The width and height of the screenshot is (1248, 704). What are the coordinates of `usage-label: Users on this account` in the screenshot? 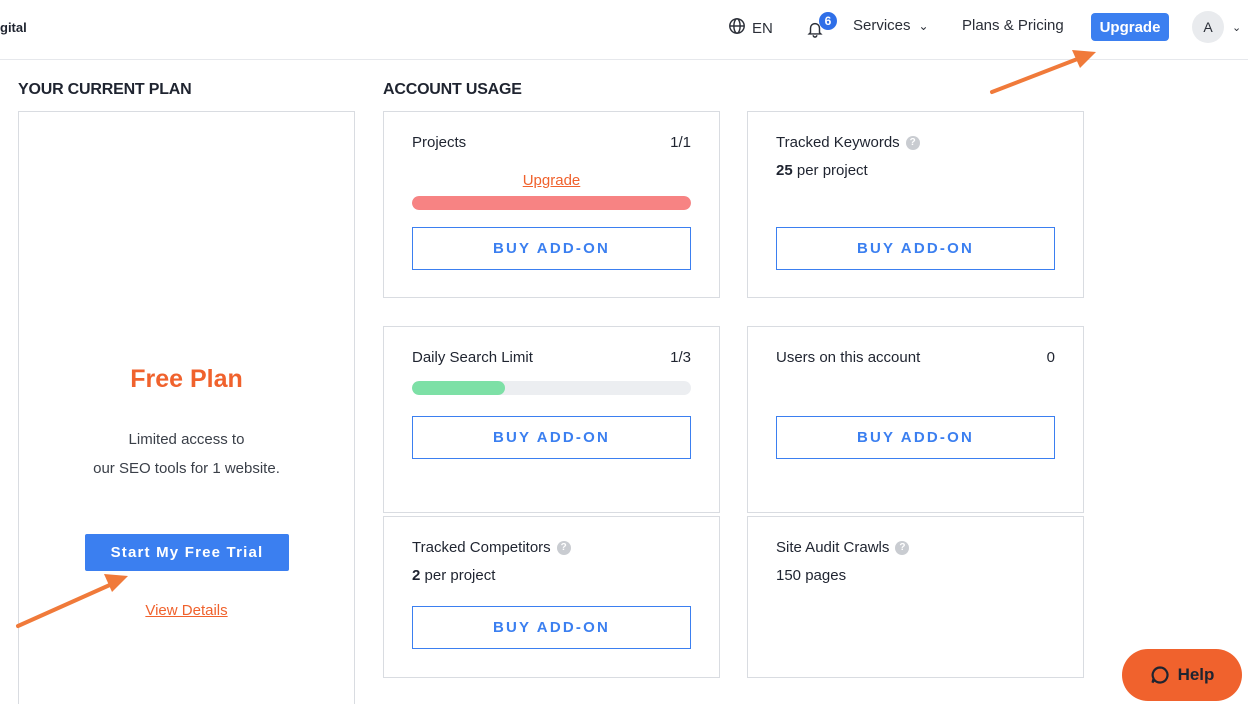 It's located at (848, 357).